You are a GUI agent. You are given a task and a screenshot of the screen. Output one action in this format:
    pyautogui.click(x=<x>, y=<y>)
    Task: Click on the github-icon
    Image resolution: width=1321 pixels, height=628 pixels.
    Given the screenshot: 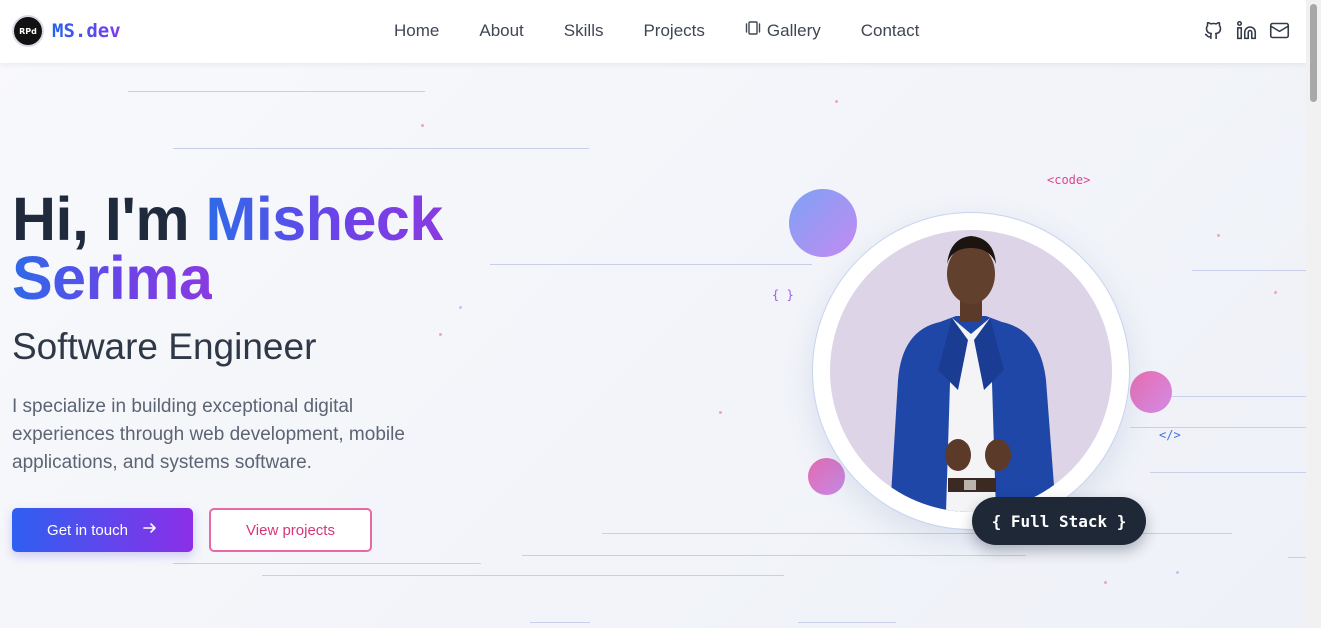 What is the action you would take?
    pyautogui.click(x=1213, y=33)
    